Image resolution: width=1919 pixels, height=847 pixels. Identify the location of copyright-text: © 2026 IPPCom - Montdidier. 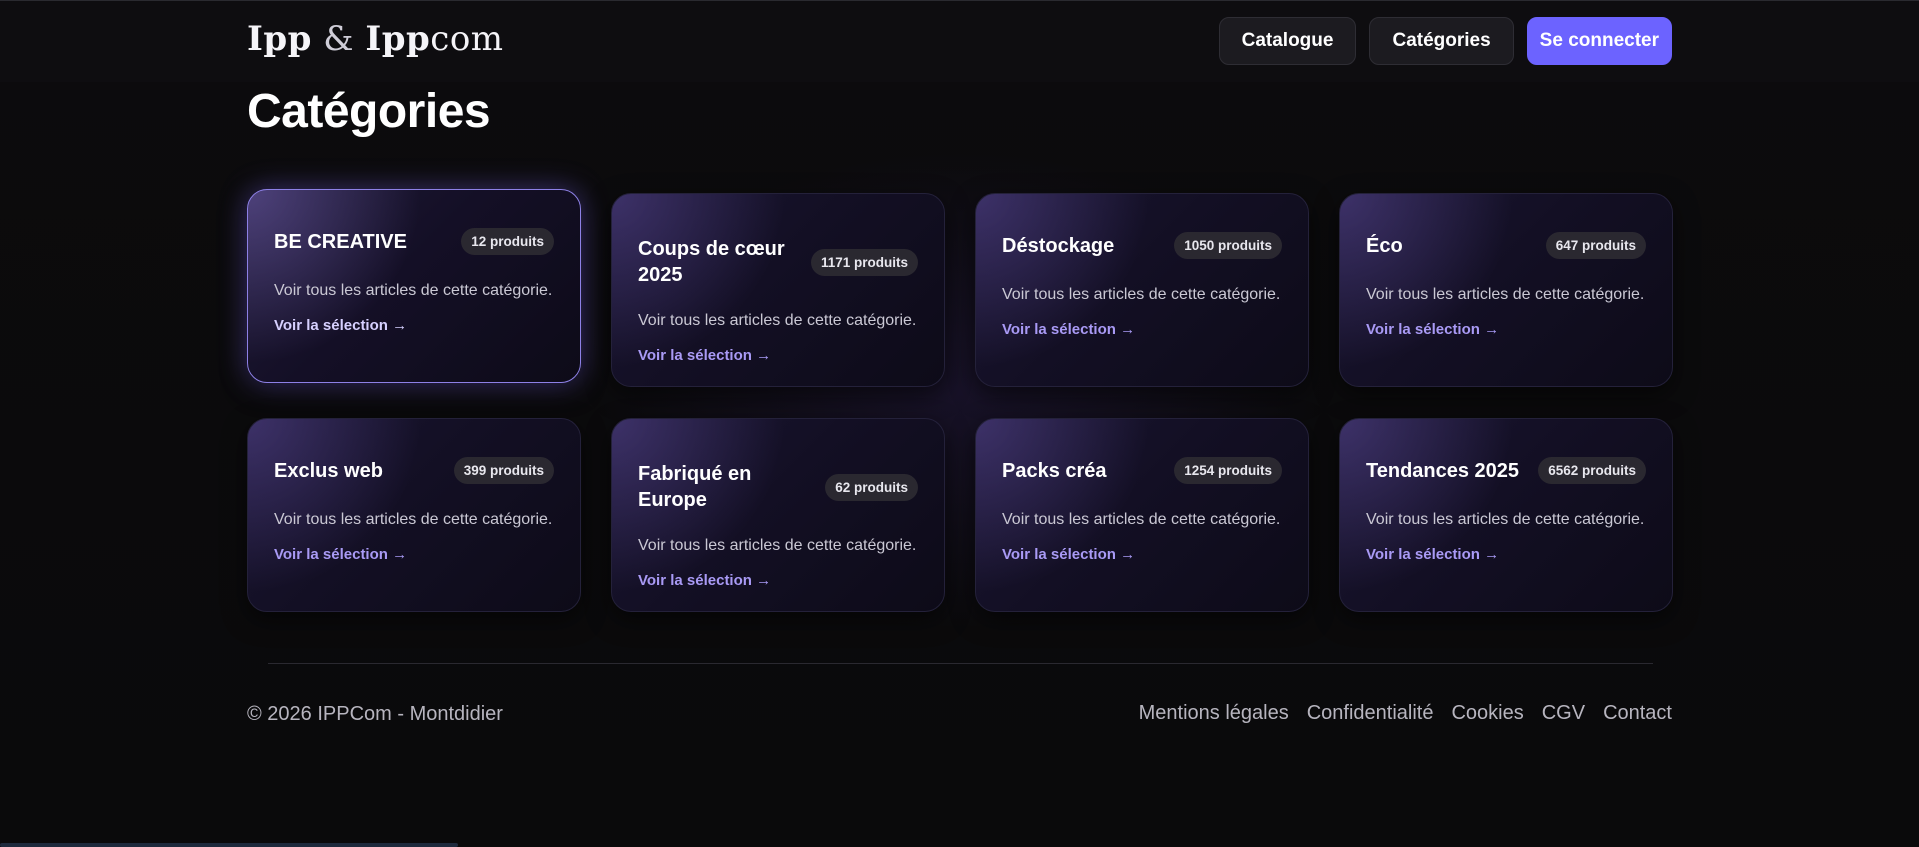
(375, 714).